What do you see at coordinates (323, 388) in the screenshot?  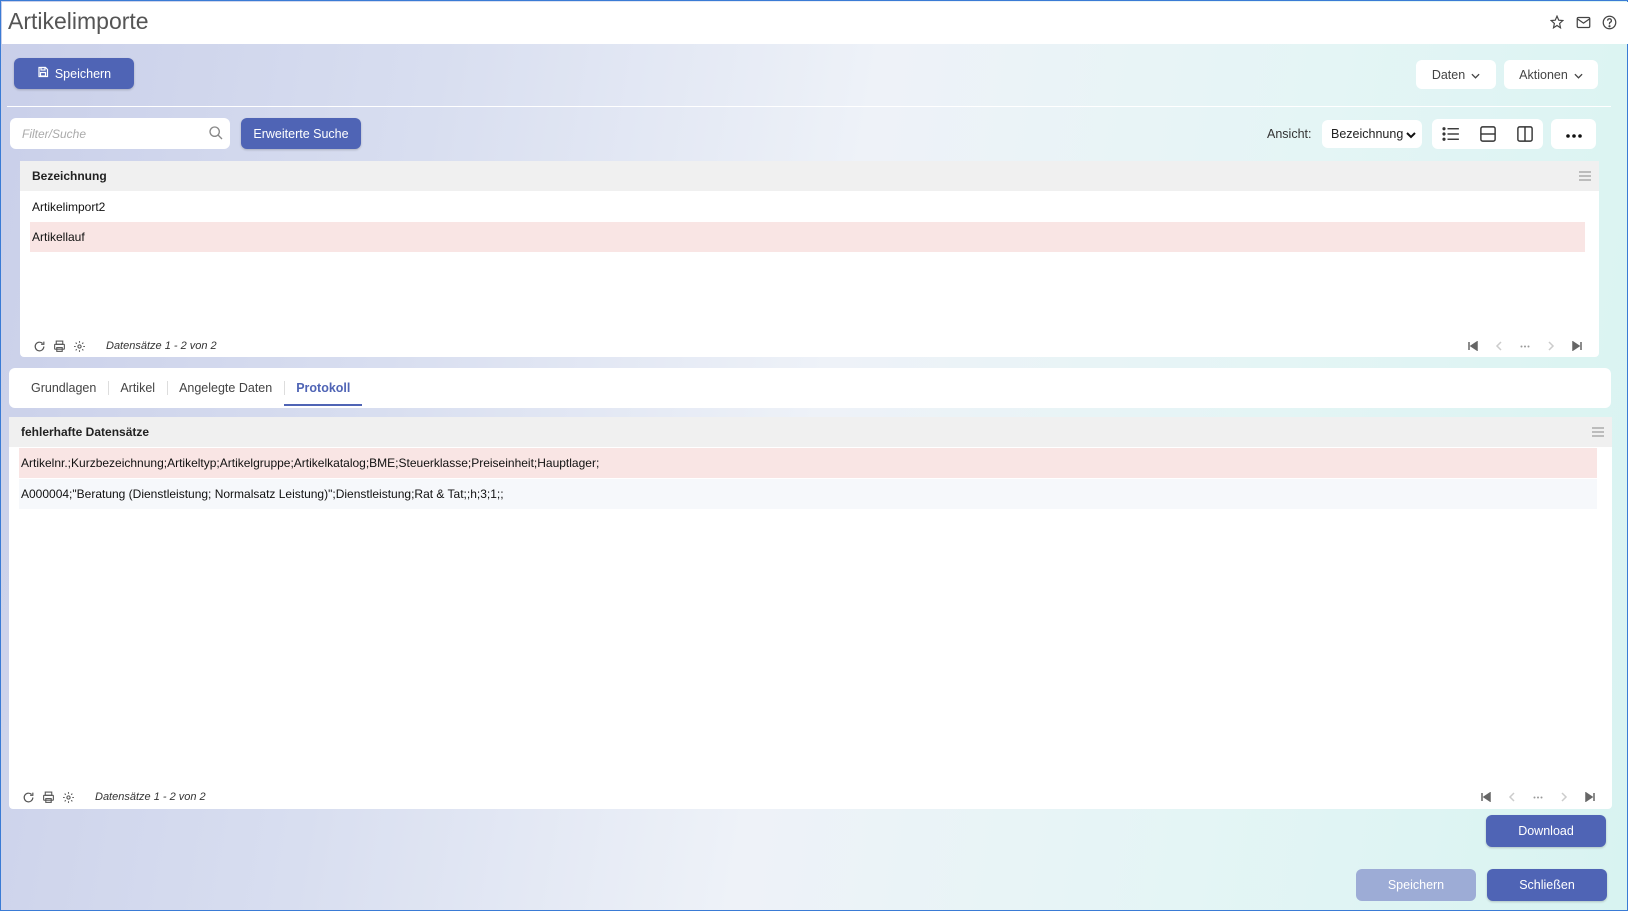 I see `tab-protokoll: Protokoll` at bounding box center [323, 388].